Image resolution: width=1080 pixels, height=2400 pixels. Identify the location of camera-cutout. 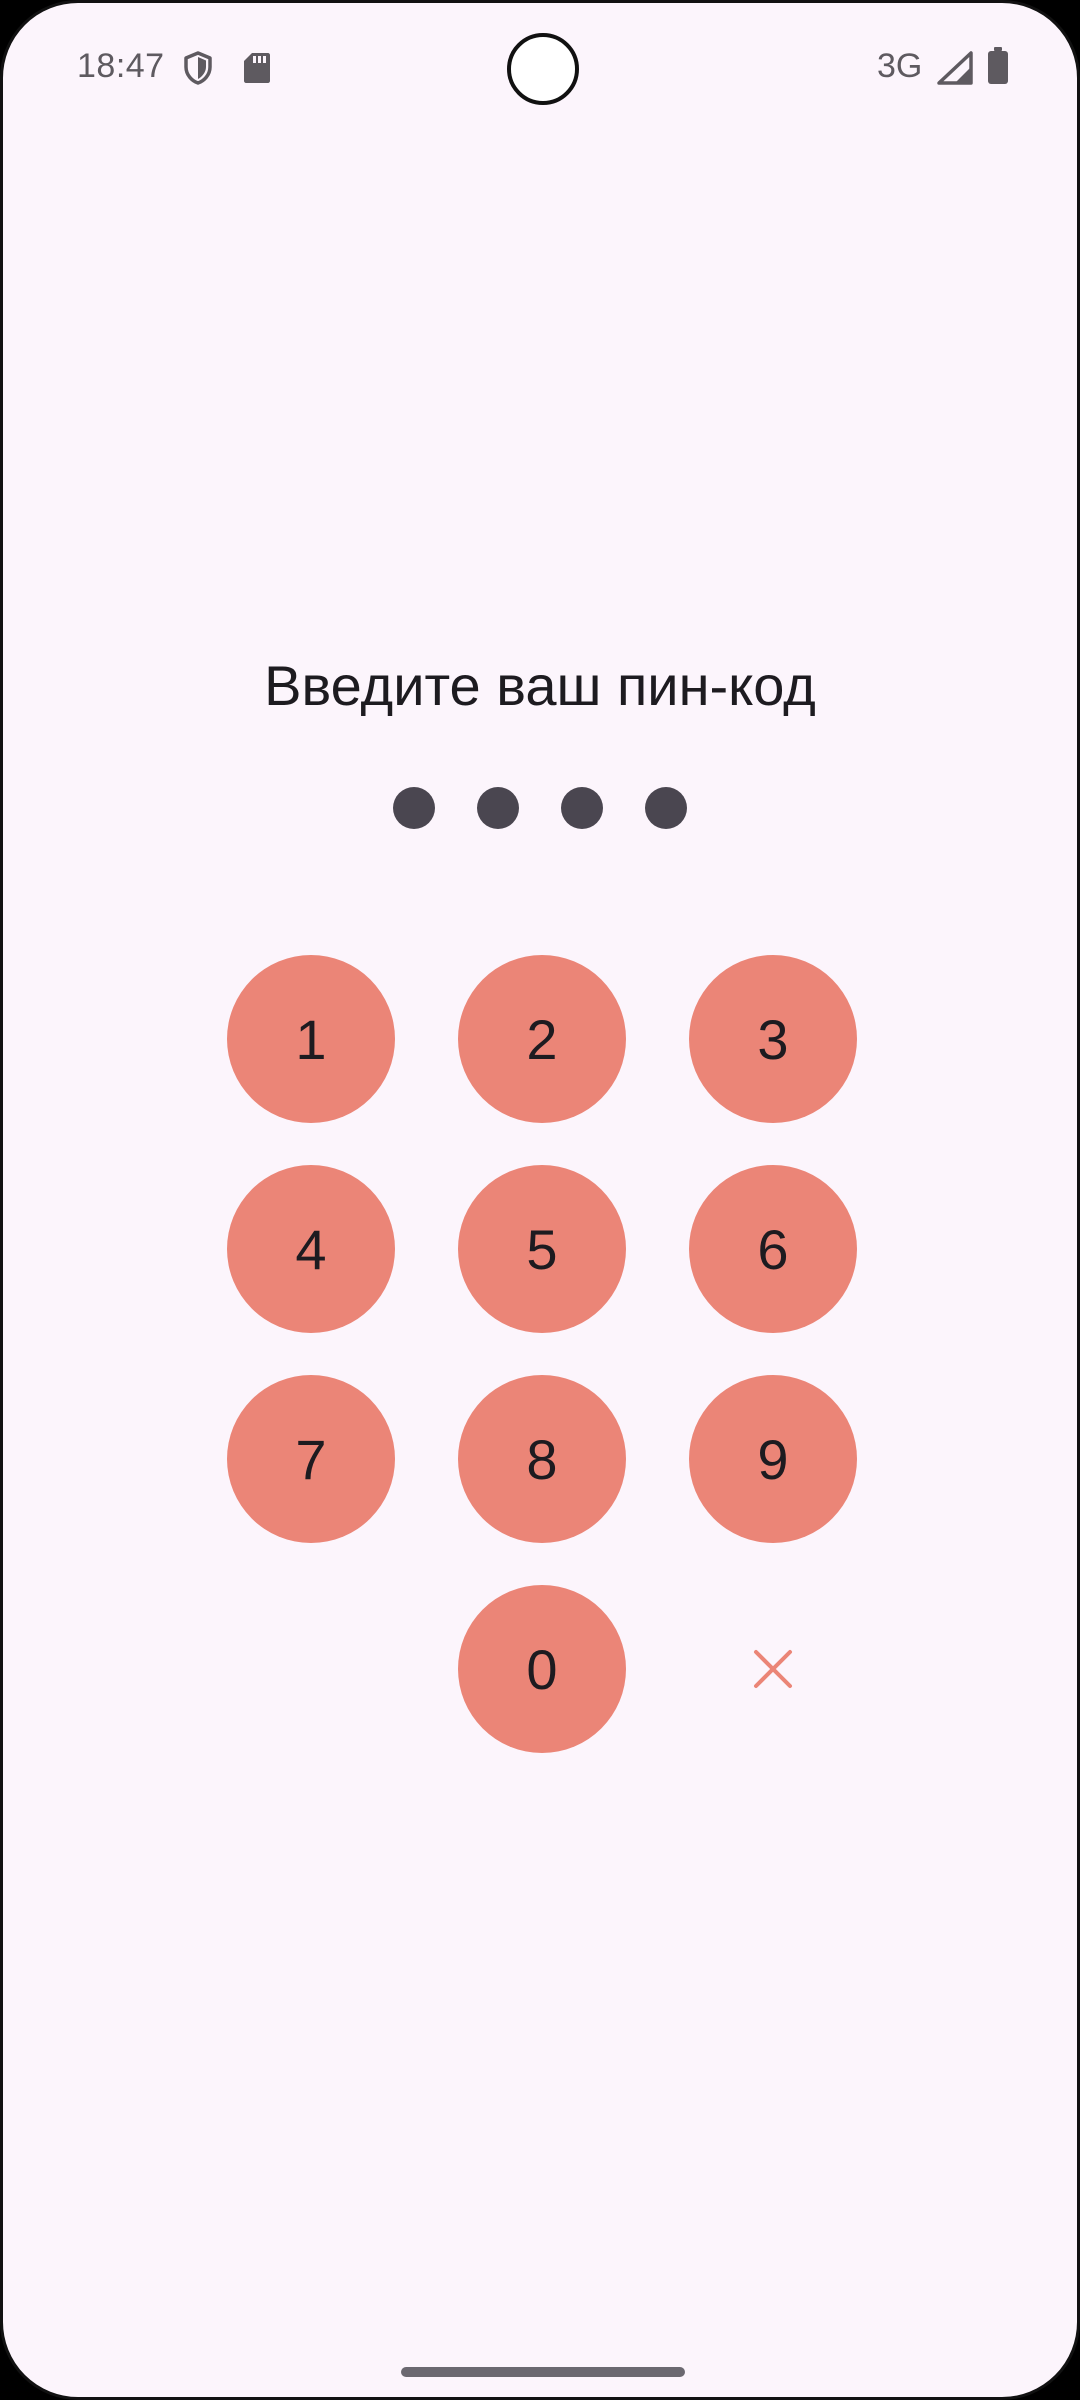
(543, 69).